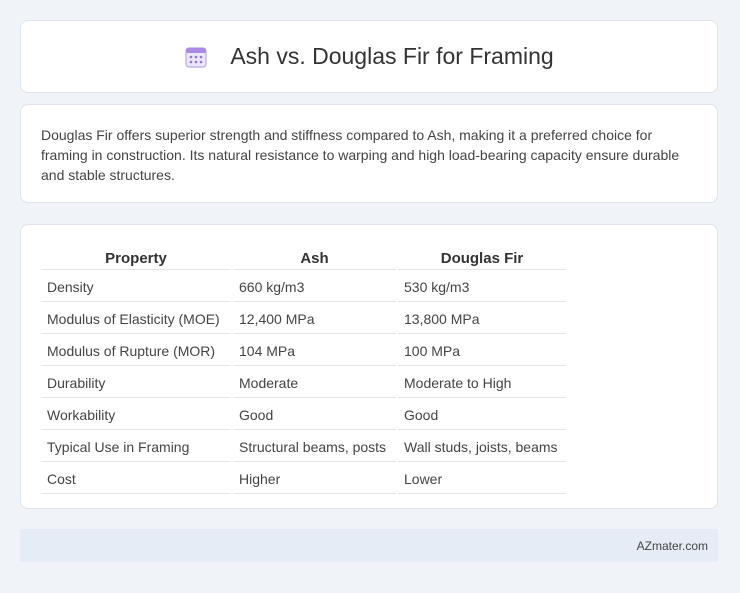  I want to click on table-row: Modulus of Rupture (MOR) 104 MPa 100 MPa, so click(303, 351).